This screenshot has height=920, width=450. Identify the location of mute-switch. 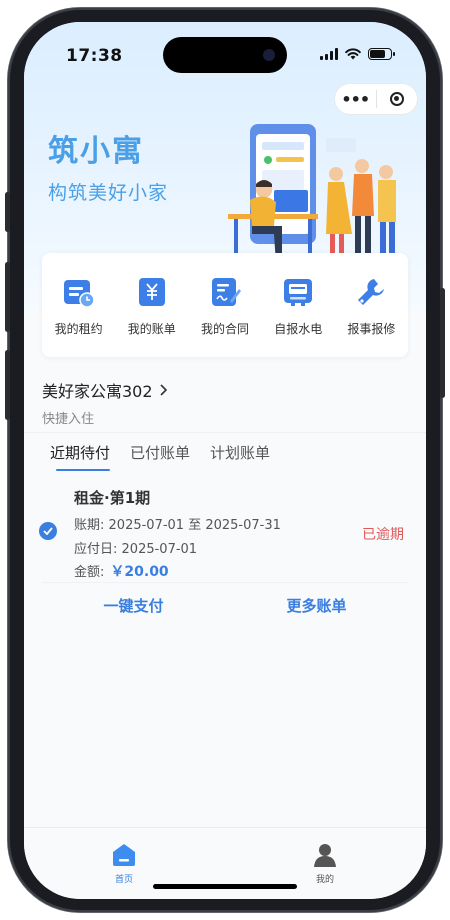
(7, 212).